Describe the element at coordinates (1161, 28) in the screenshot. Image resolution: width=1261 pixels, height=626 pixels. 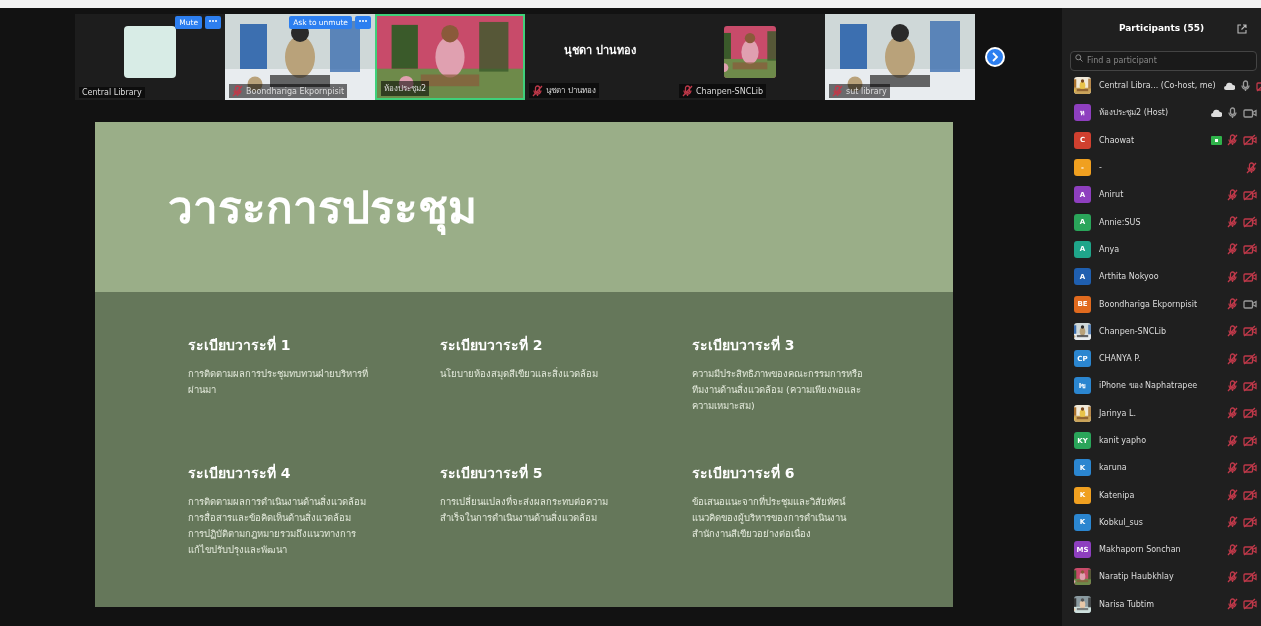
I see `panel-title: Participants (55)` at that location.